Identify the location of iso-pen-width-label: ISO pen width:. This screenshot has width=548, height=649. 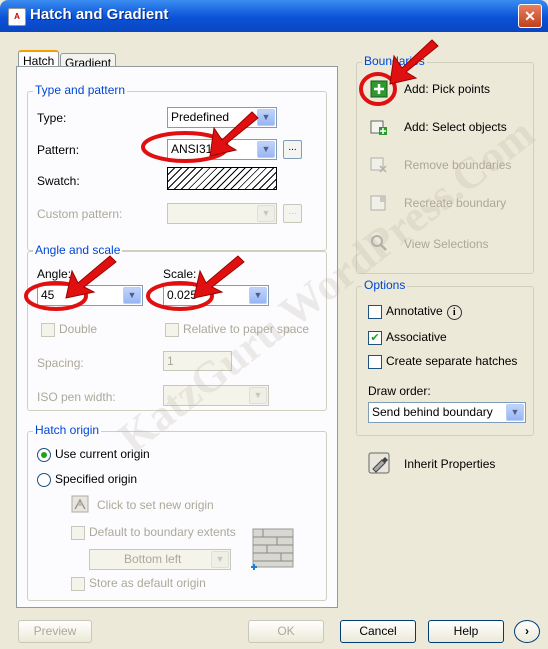
(76, 397).